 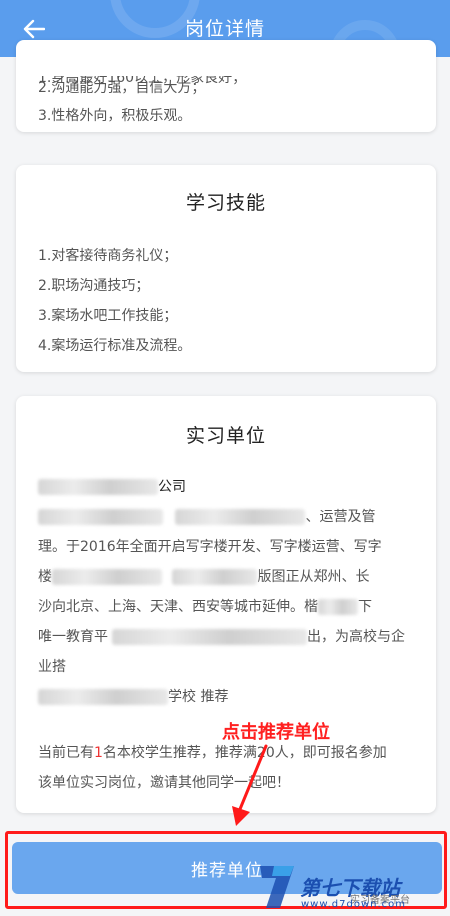 What do you see at coordinates (354, 904) in the screenshot?
I see `watermark-url: www.d7down.com` at bounding box center [354, 904].